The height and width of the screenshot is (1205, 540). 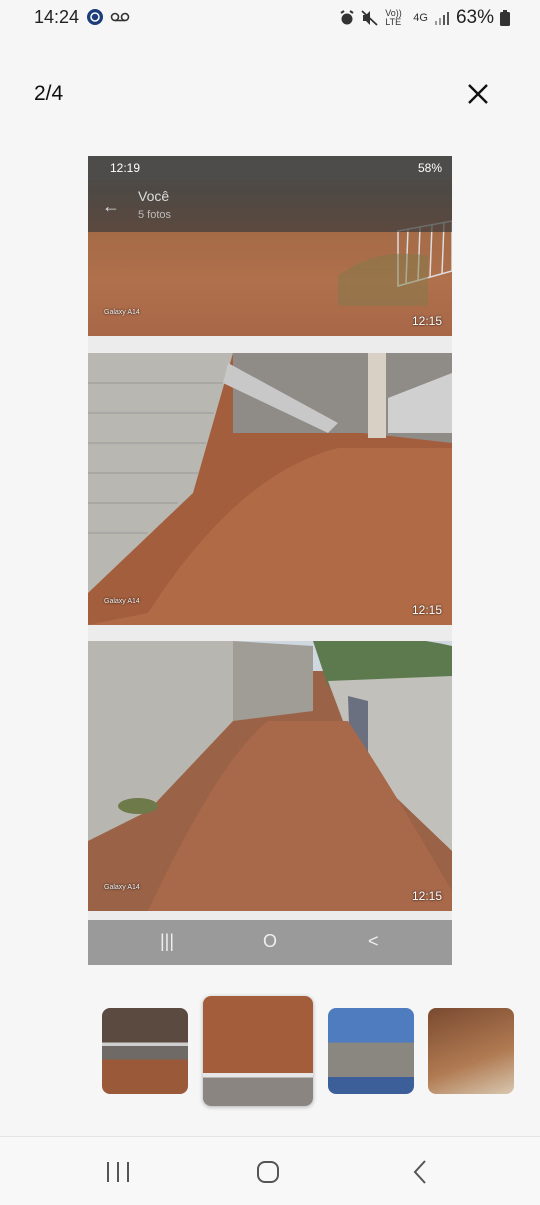 I want to click on alarm-icon, so click(x=347, y=17).